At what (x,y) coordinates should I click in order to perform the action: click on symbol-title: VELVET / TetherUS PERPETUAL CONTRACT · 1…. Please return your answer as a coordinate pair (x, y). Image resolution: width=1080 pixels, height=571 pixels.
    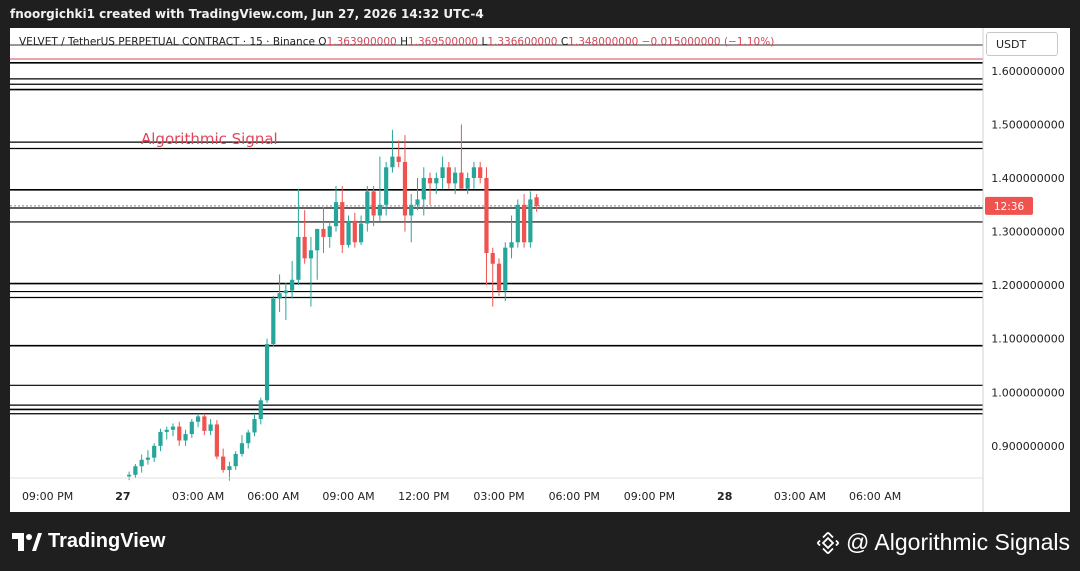
    Looking at the image, I should click on (167, 42).